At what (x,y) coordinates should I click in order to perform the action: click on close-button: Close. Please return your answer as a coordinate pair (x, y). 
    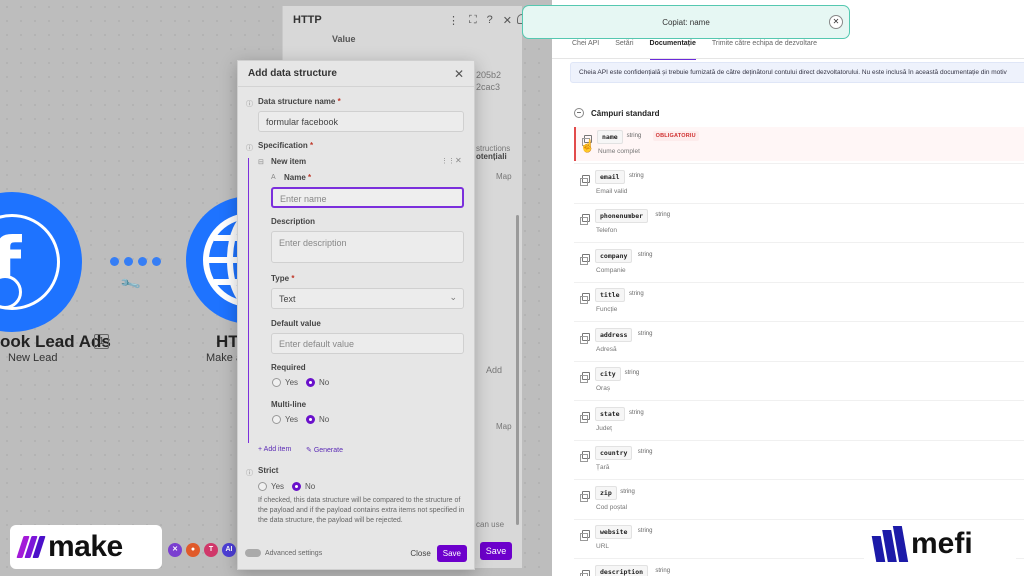
    Looking at the image, I should click on (420, 553).